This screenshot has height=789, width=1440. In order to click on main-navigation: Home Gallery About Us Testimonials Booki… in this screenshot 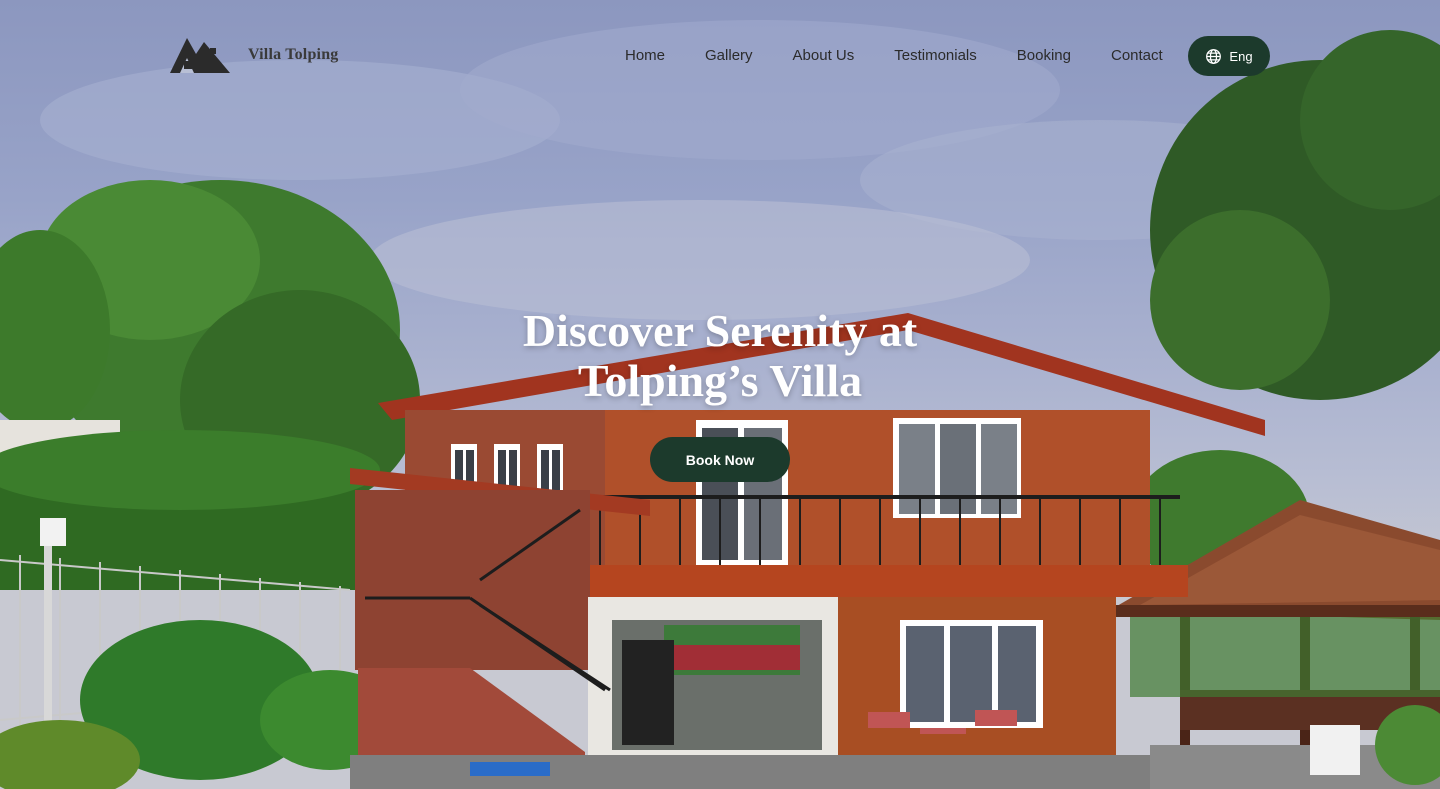, I will do `click(894, 56)`.